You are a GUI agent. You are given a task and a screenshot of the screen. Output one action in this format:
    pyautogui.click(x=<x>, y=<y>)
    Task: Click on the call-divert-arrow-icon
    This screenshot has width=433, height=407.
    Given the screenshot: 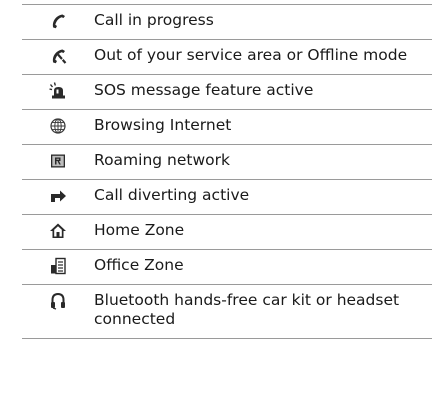 What is the action you would take?
    pyautogui.click(x=58, y=192)
    